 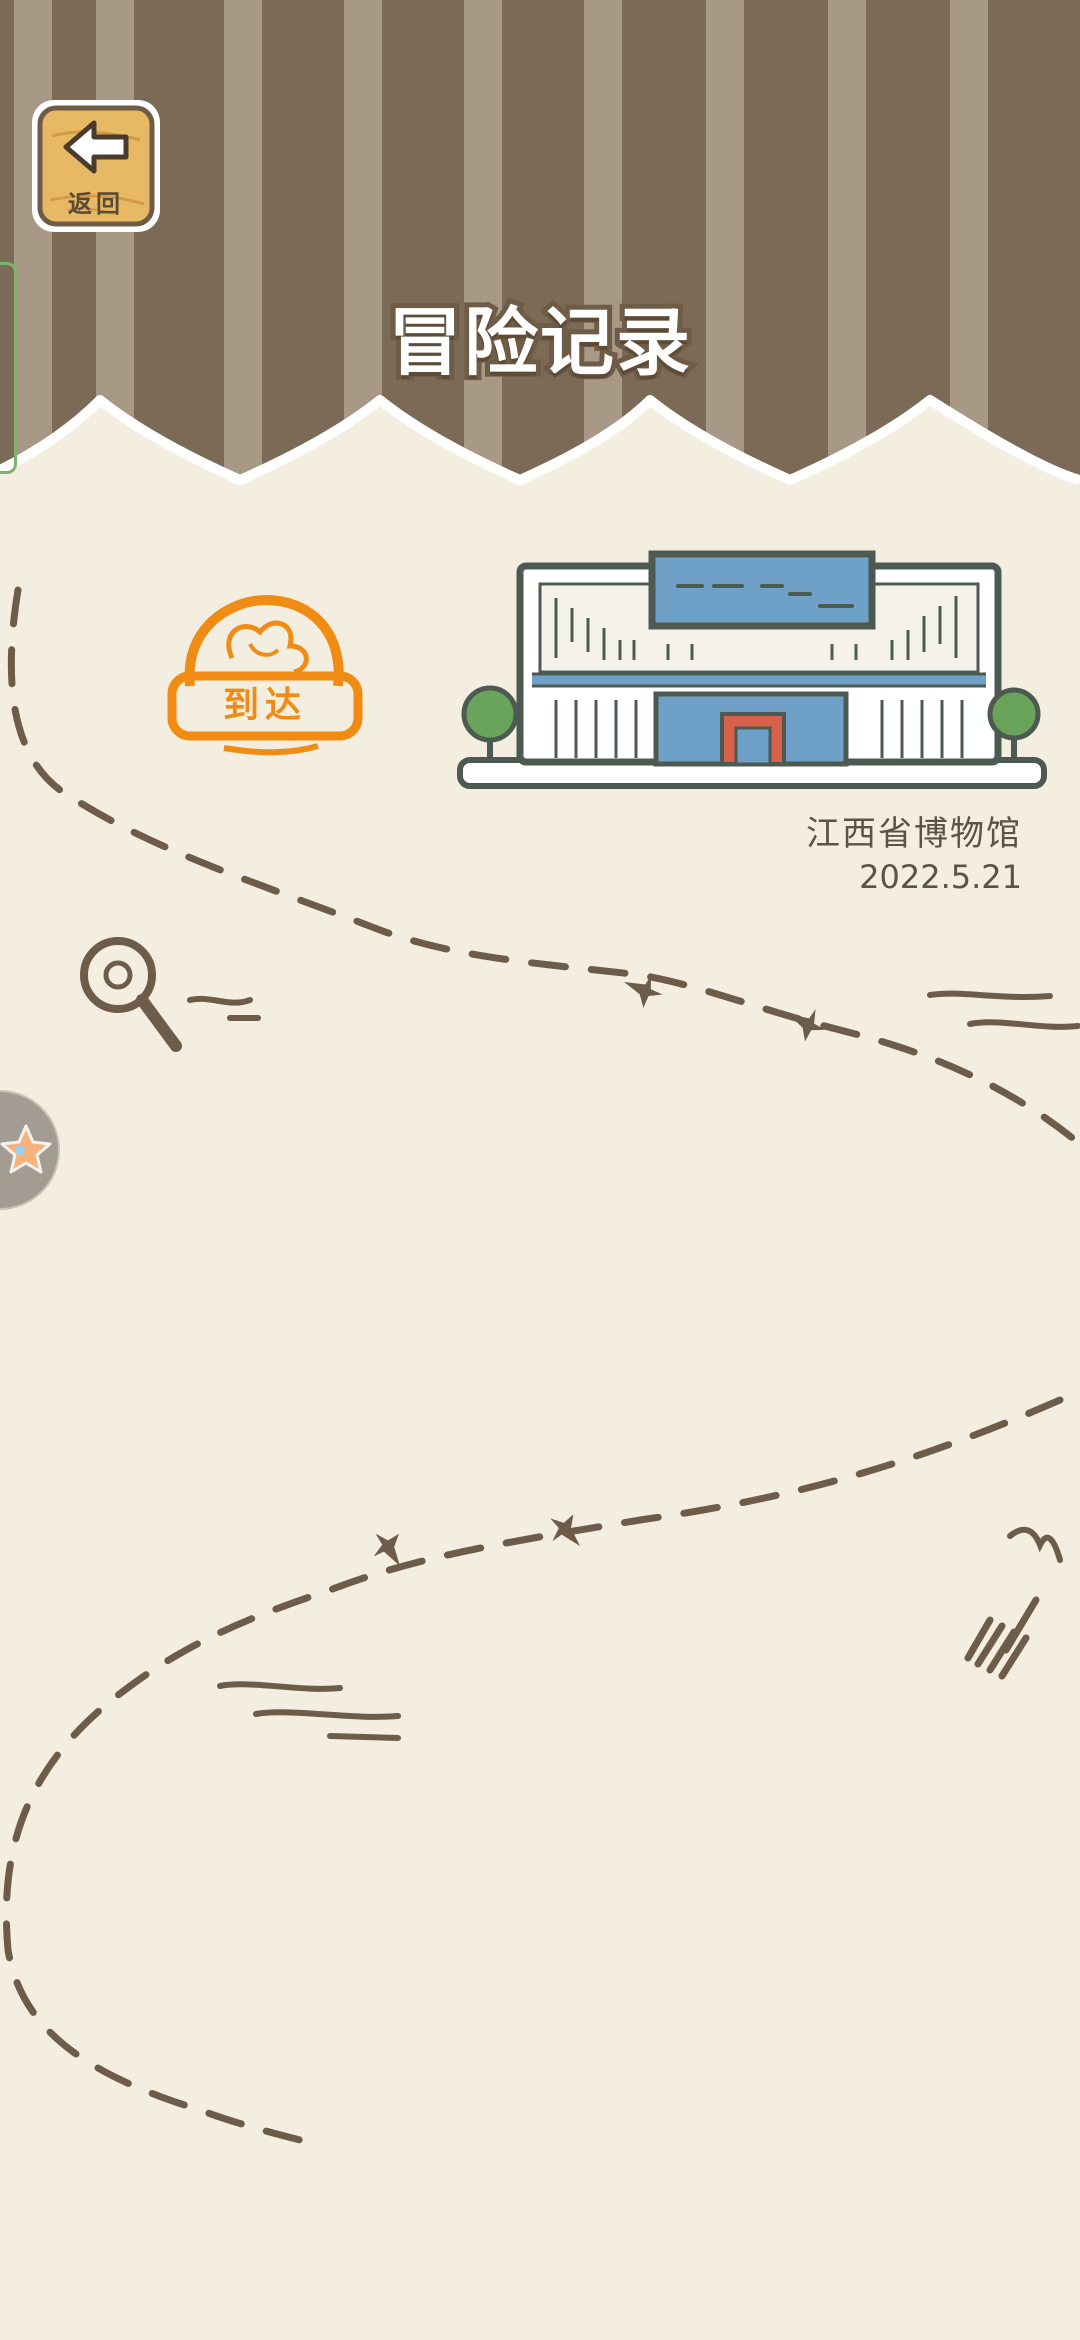 What do you see at coordinates (26, 1149) in the screenshot?
I see `star-icon` at bounding box center [26, 1149].